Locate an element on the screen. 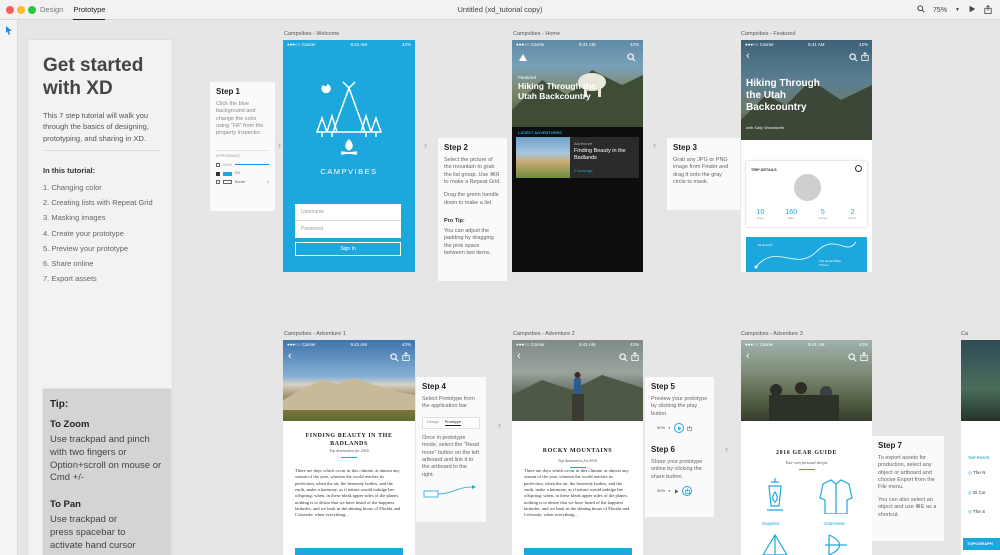 This screenshot has width=1000, height=555. section-title: LATEST ADVENTURES is located at coordinates (540, 132).